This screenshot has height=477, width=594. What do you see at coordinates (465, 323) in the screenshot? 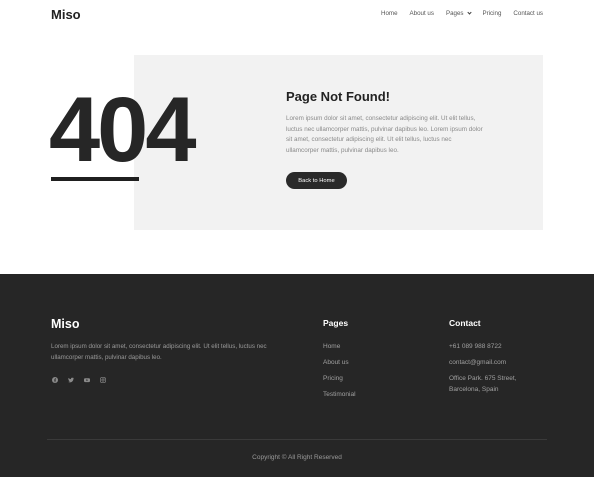
I see `footer-contact-title: Contact` at bounding box center [465, 323].